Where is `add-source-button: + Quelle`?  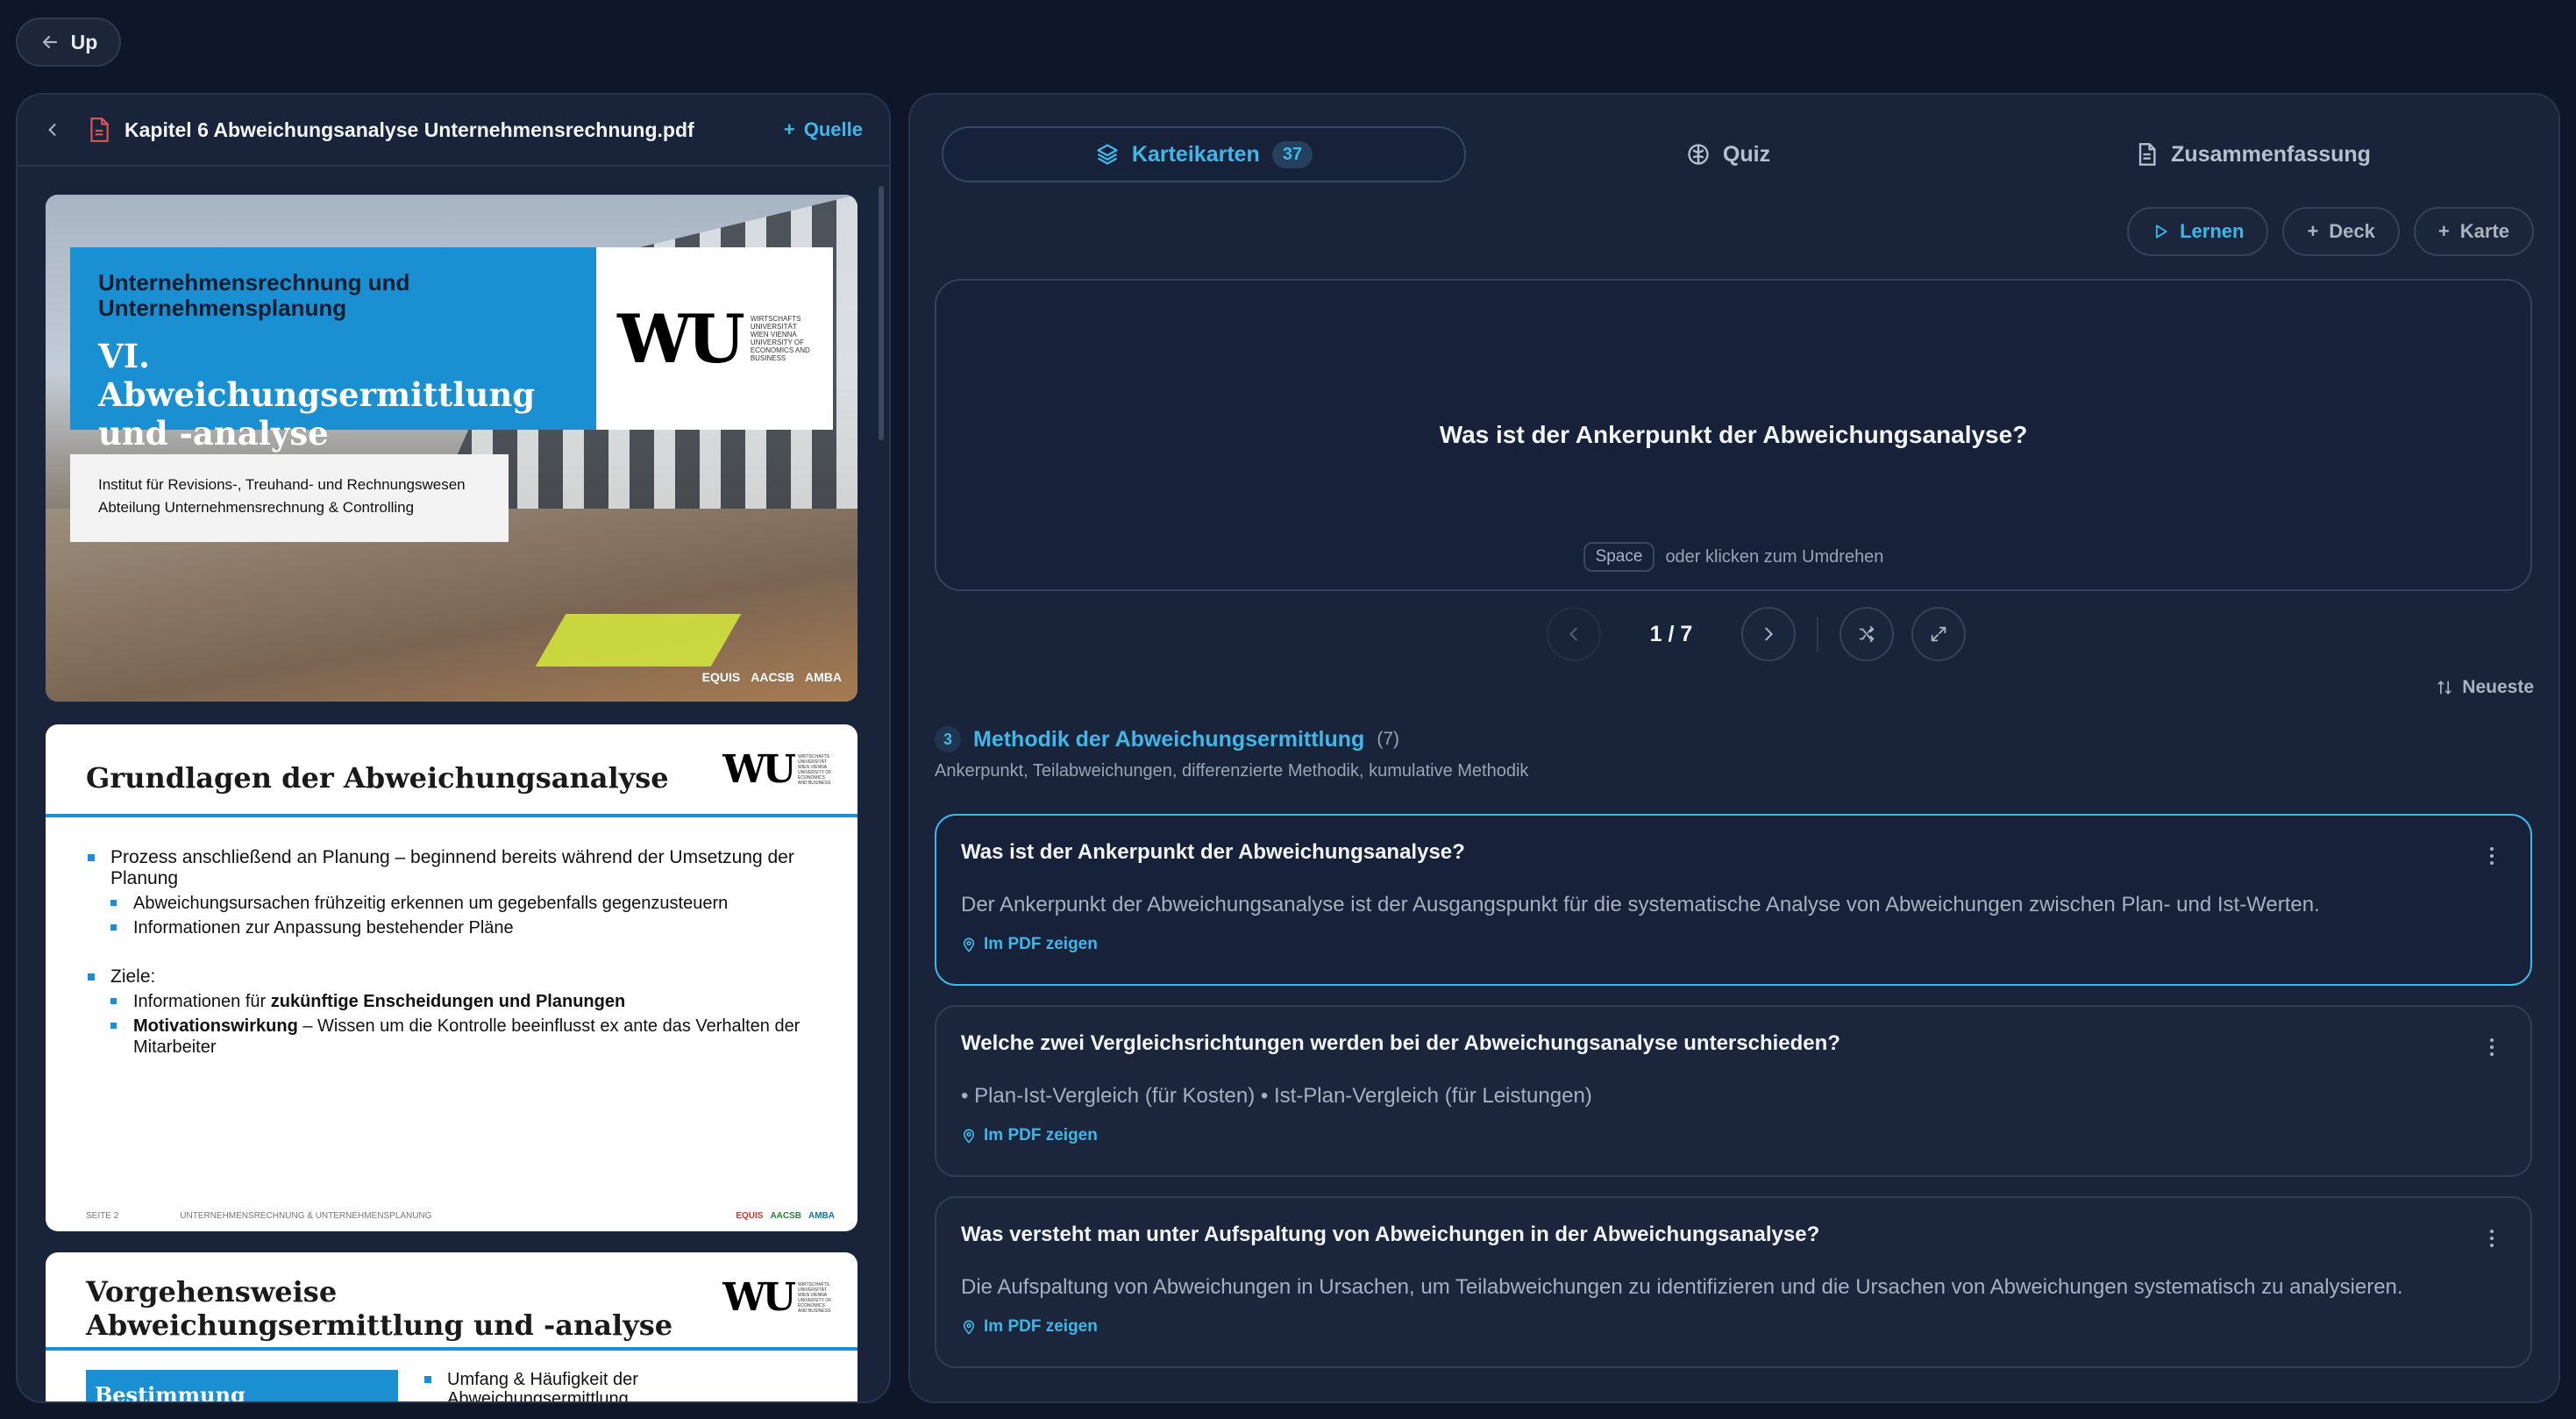 add-source-button: + Quelle is located at coordinates (823, 130).